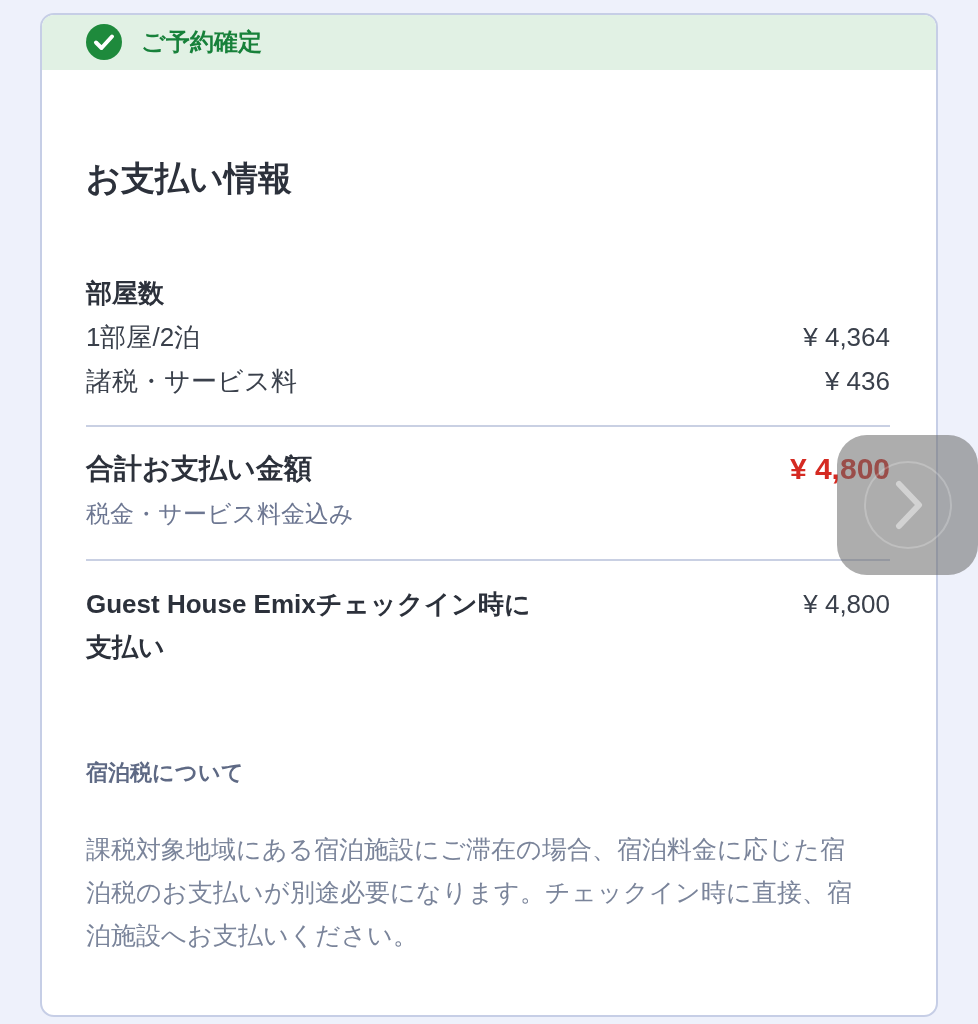 The height and width of the screenshot is (1024, 978). I want to click on charge-amount: ¥ 4,364, so click(846, 337).